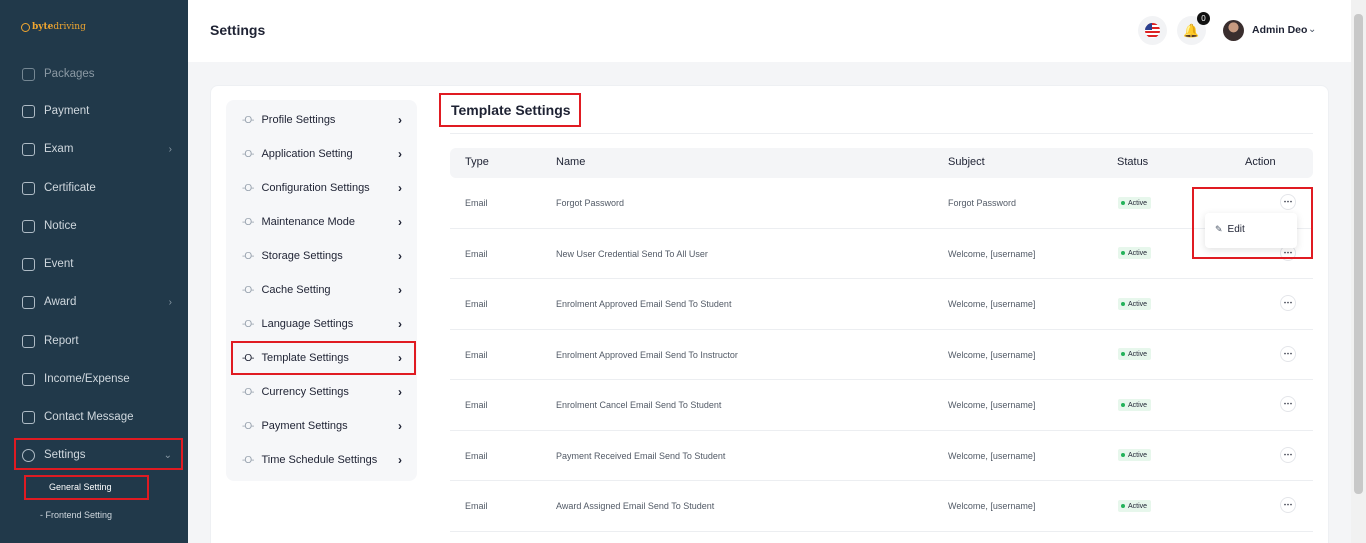  What do you see at coordinates (639, 405) in the screenshot?
I see `cell-name: Enrolment Cancel Email Send To Student` at bounding box center [639, 405].